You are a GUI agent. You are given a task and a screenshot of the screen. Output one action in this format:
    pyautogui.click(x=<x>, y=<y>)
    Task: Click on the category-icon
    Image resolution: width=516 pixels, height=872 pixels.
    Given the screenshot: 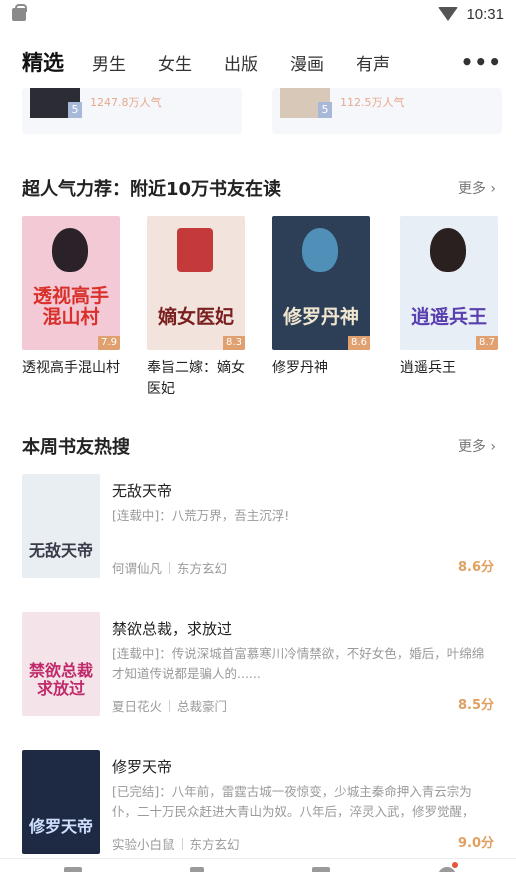 What is the action you would take?
    pyautogui.click(x=321, y=869)
    